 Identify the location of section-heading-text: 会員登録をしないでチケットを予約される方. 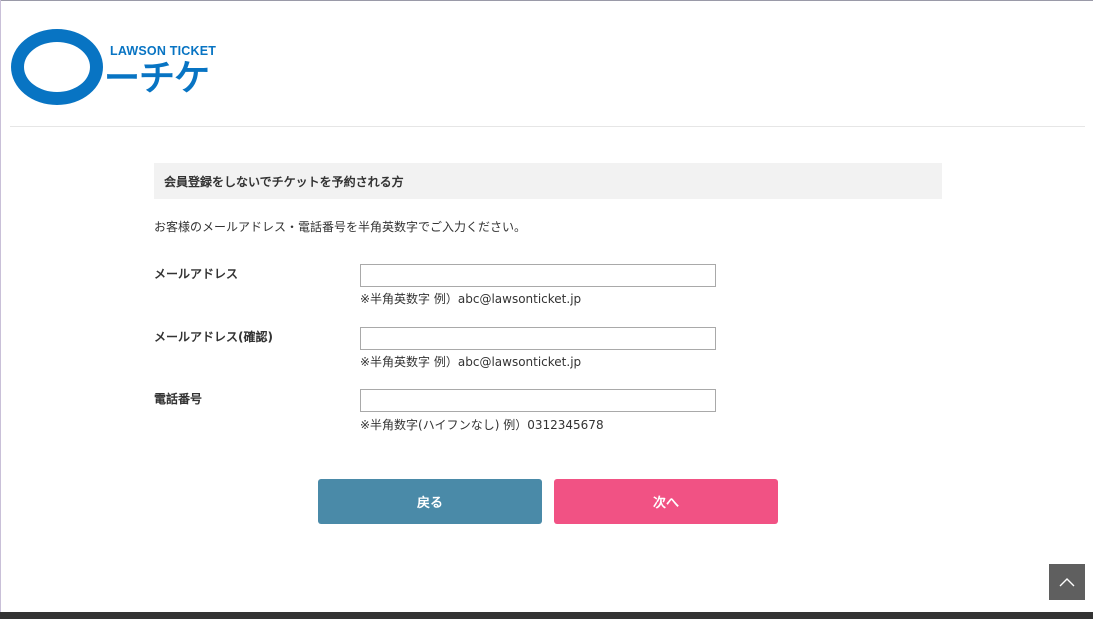
(284, 182).